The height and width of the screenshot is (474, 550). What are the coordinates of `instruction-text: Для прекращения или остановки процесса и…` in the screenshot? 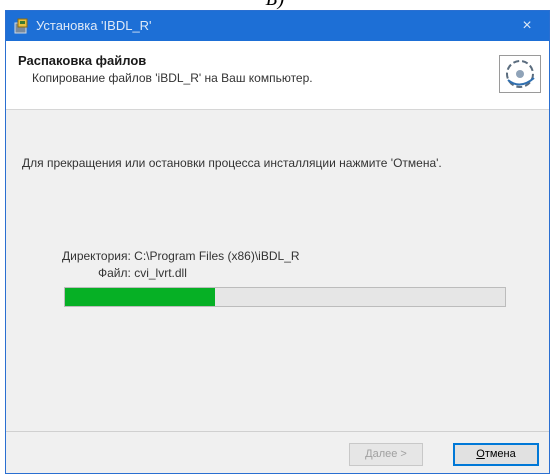 It's located at (232, 163).